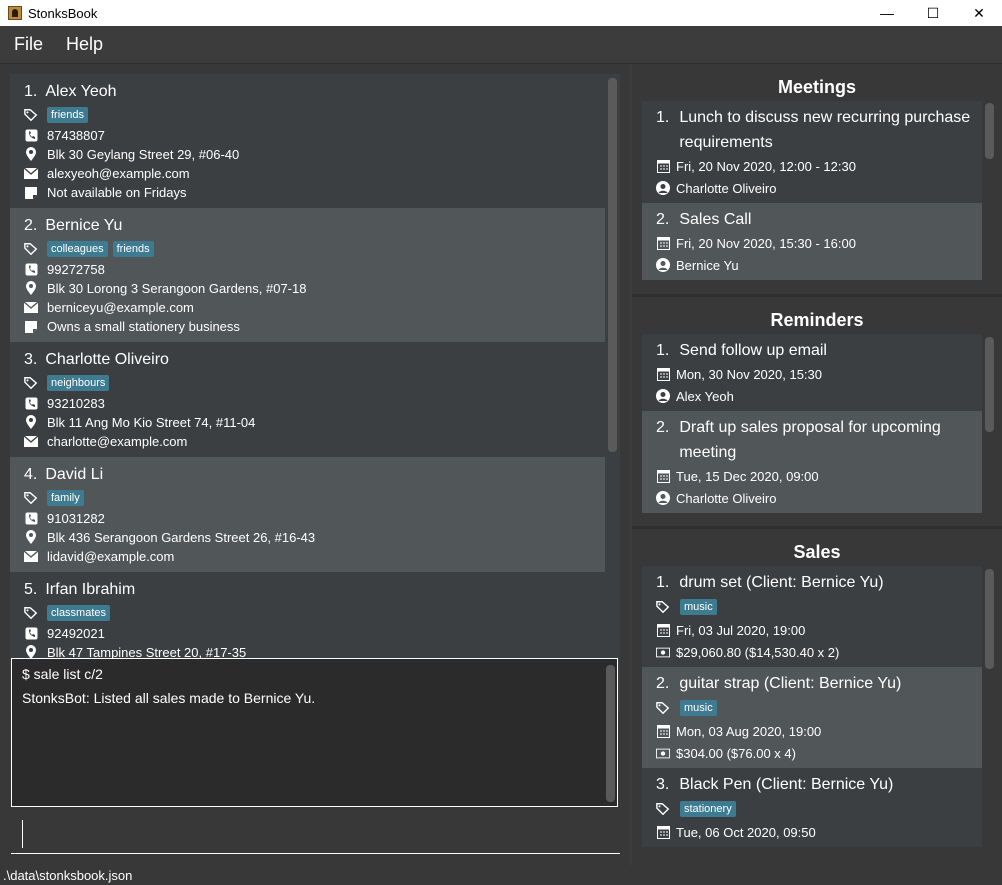 The width and height of the screenshot is (1002, 885). What do you see at coordinates (663, 427) in the screenshot?
I see `reminder-index: 2.` at bounding box center [663, 427].